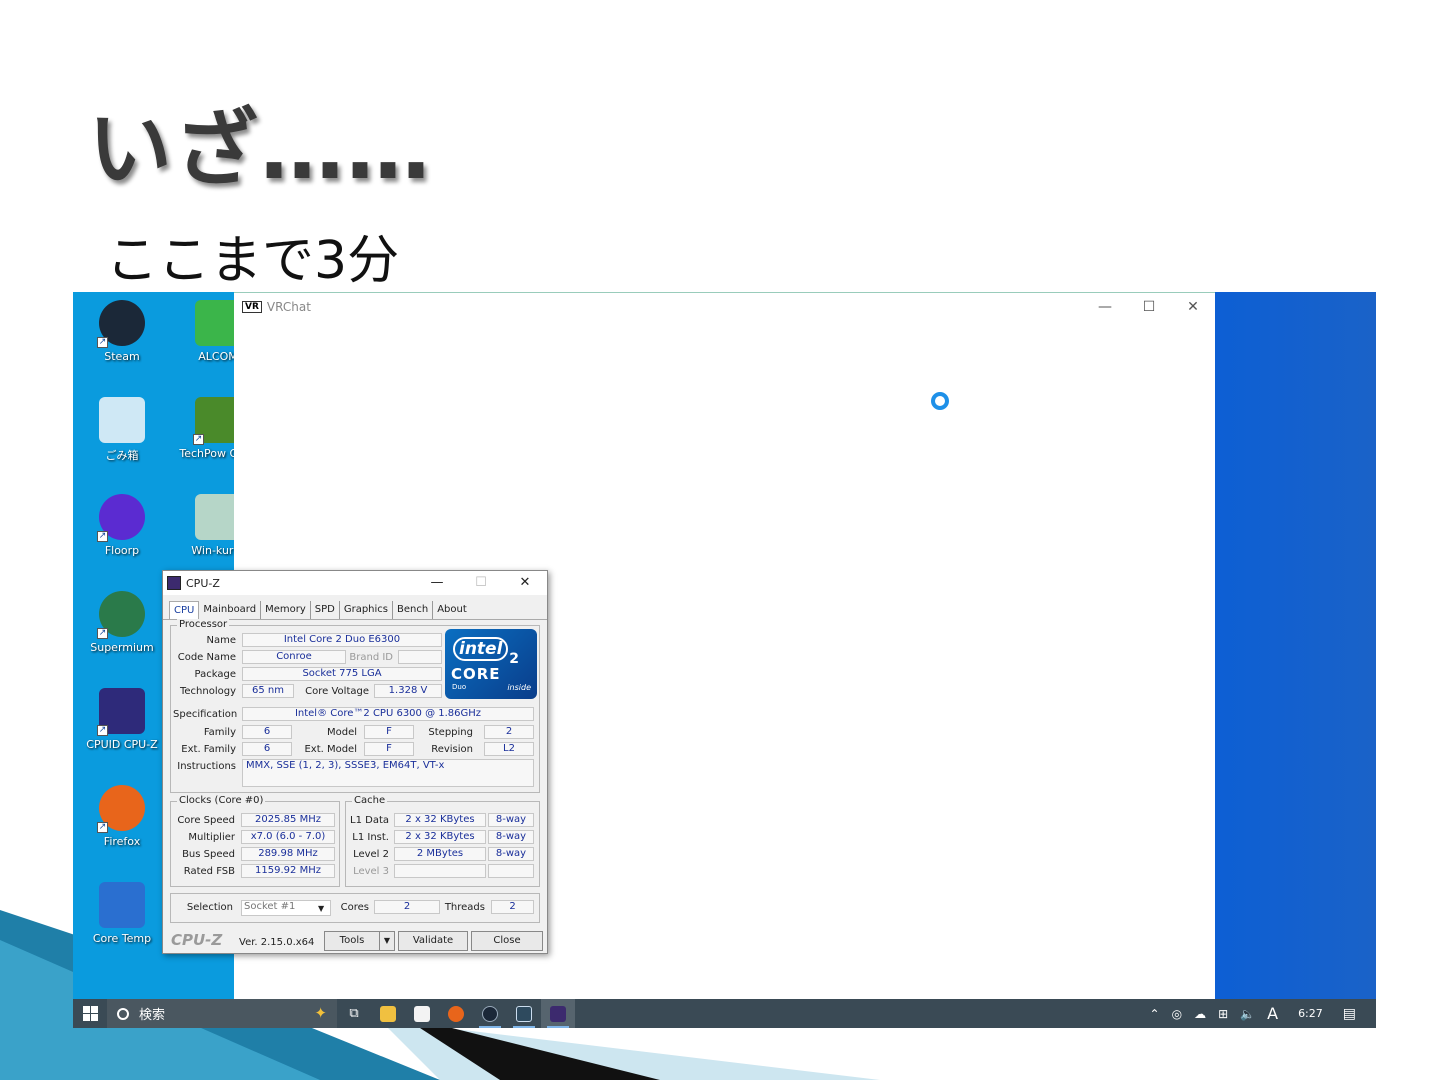 The height and width of the screenshot is (1080, 1440). Describe the element at coordinates (1356, 1014) in the screenshot. I see `notification-icon: ▤` at that location.